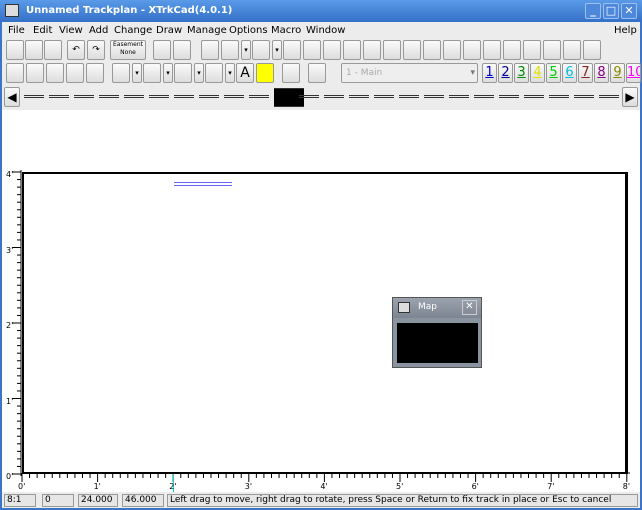  What do you see at coordinates (492, 50) in the screenshot?
I see `connect-button` at bounding box center [492, 50].